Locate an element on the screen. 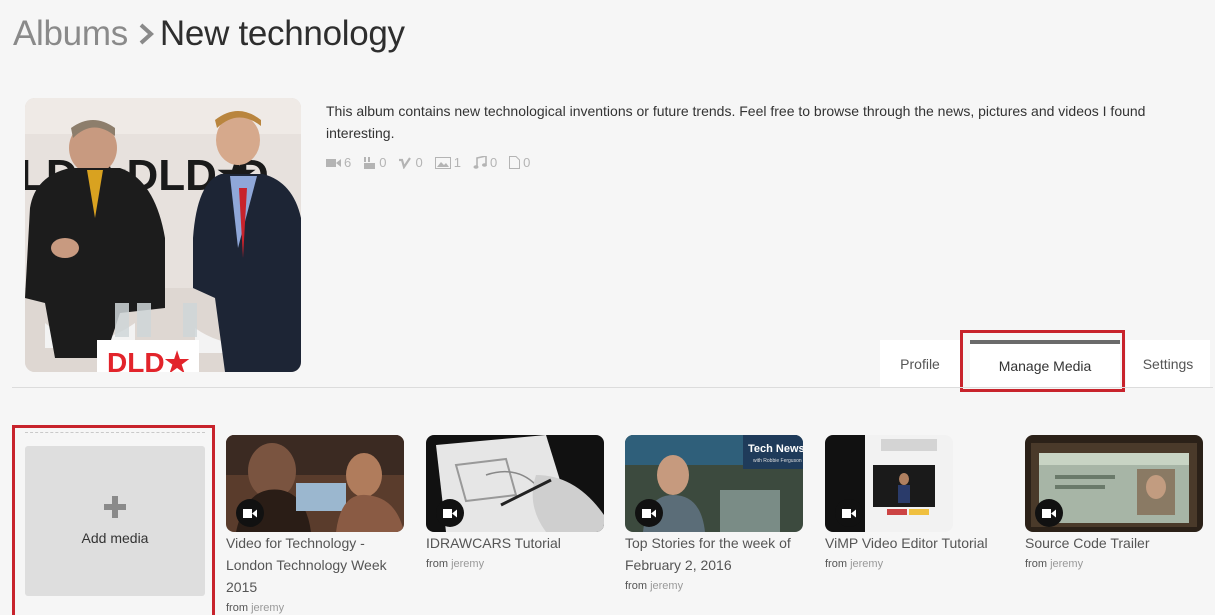  add-media-label: Add media is located at coordinates (115, 538).